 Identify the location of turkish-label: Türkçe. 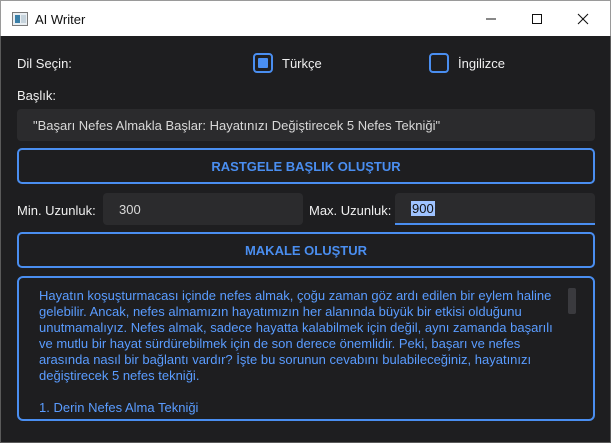
(302, 63).